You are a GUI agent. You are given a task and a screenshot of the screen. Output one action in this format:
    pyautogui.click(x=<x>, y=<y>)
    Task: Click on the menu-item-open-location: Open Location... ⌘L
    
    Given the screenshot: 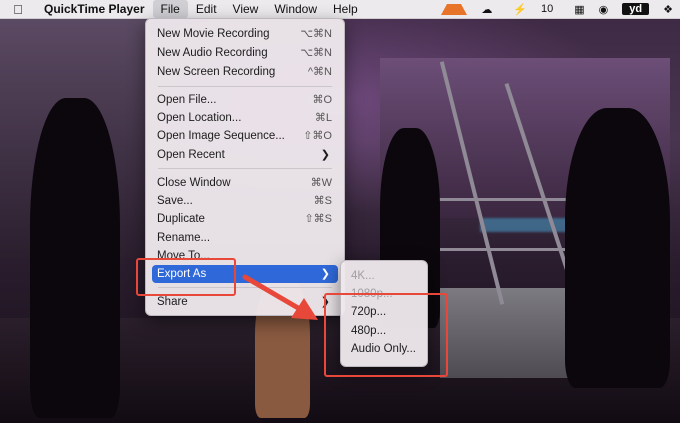 What is the action you would take?
    pyautogui.click(x=245, y=118)
    